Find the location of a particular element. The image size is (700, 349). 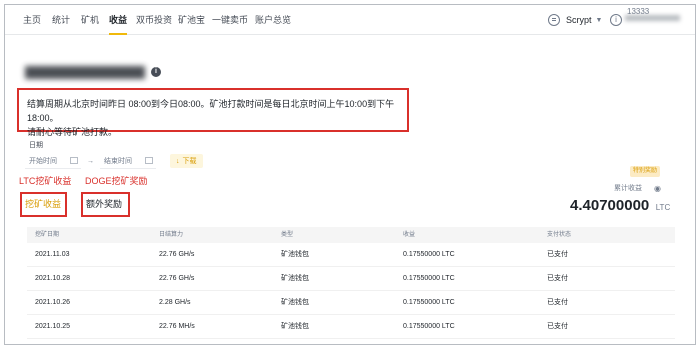

cumulative-label: 累计收益 is located at coordinates (628, 188).